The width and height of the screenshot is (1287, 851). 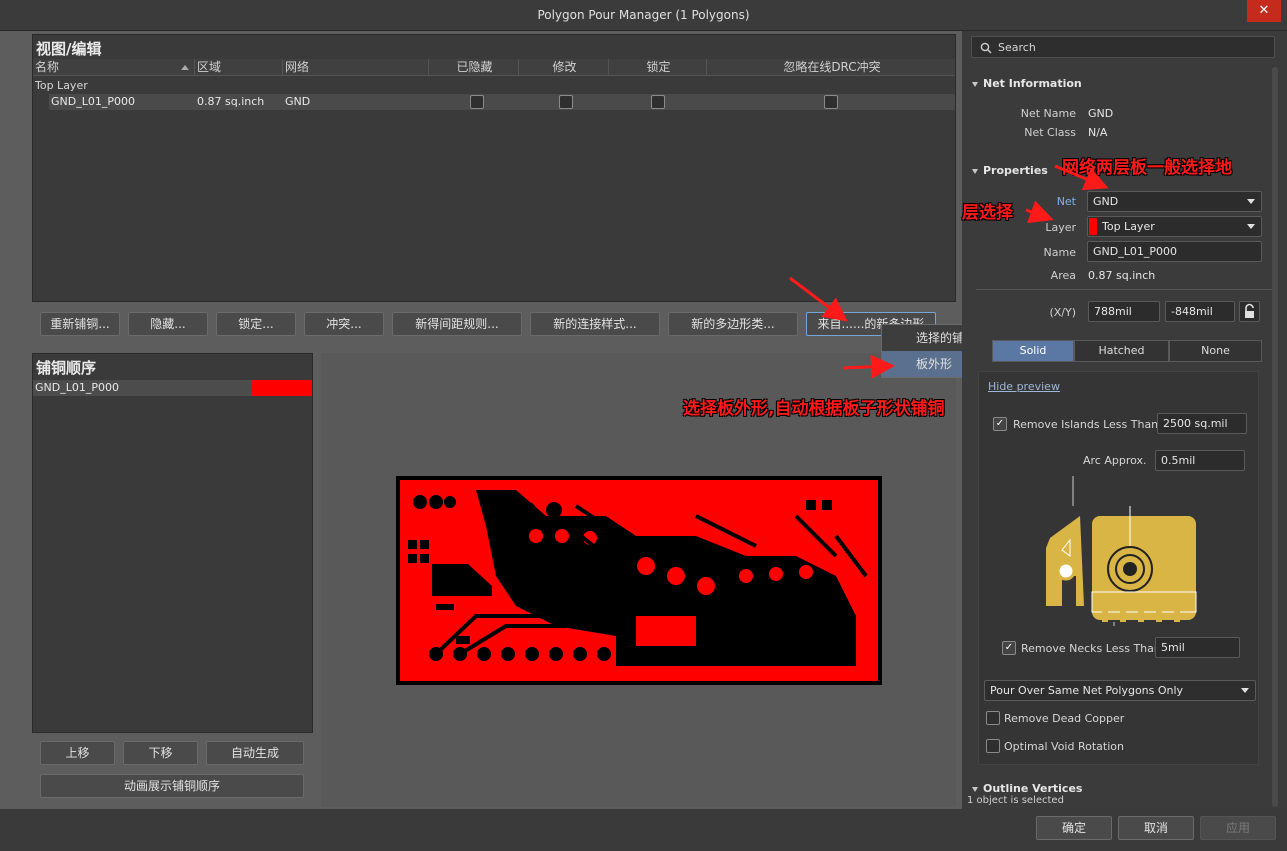 I want to click on outline-vertices-section: Outline Vertices, so click(x=1027, y=788).